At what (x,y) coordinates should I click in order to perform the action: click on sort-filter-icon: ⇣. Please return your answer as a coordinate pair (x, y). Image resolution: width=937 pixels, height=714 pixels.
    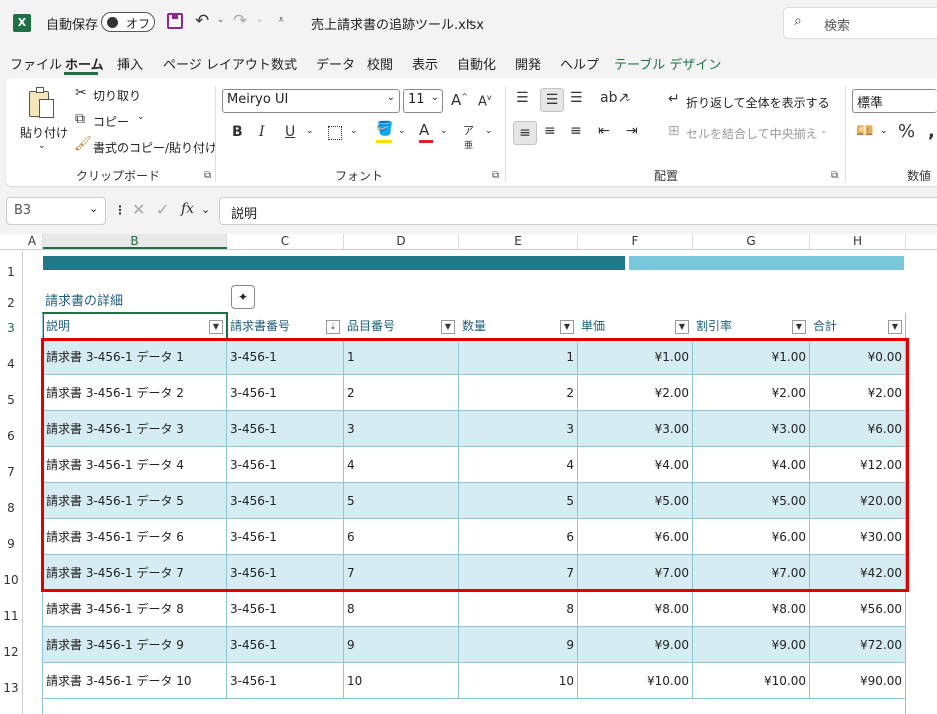
    Looking at the image, I should click on (333, 327).